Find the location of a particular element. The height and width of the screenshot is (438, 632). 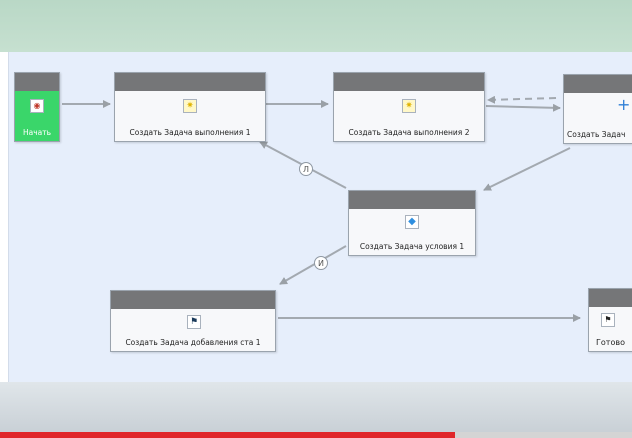

task3-header is located at coordinates (598, 84).